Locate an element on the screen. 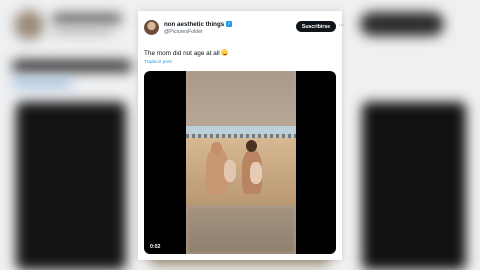  background-video-right is located at coordinates (414, 186).